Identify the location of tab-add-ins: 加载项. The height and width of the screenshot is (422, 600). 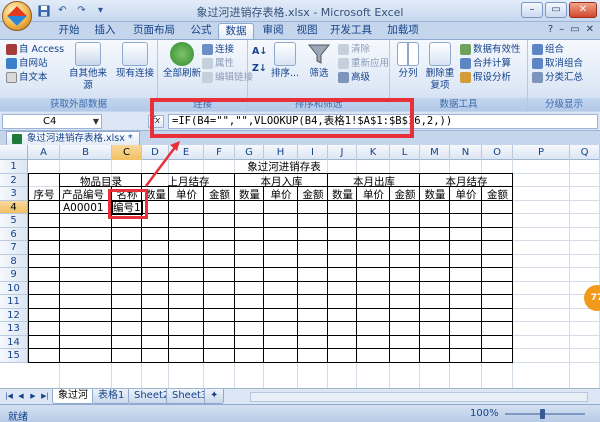
(403, 31).